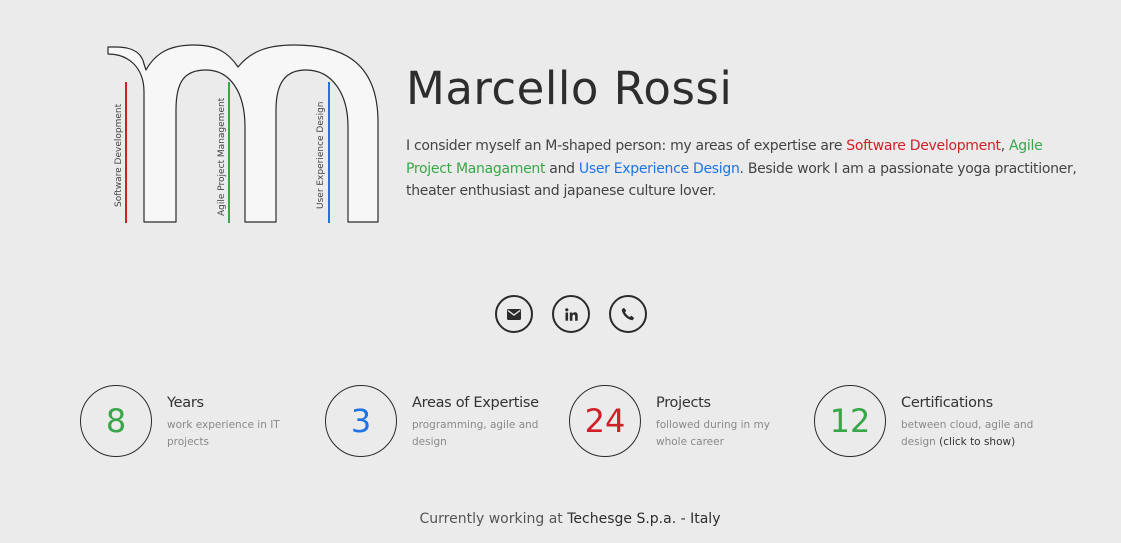 The height and width of the screenshot is (543, 1121). I want to click on linkedin-icon, so click(571, 314).